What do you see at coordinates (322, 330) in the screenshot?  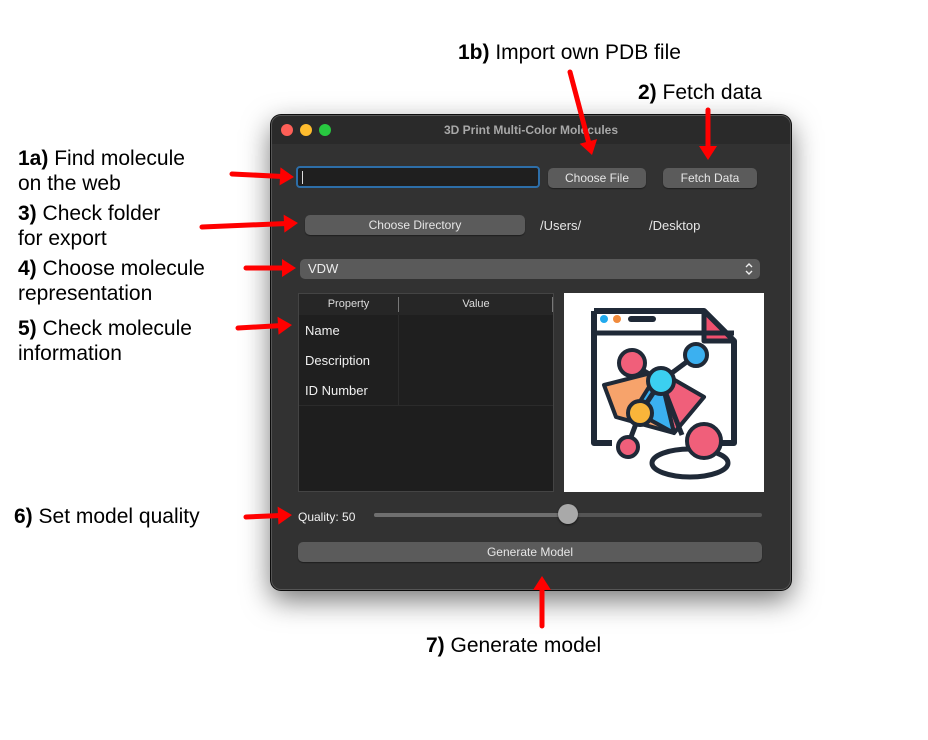 I see `property-name-cell: Name` at bounding box center [322, 330].